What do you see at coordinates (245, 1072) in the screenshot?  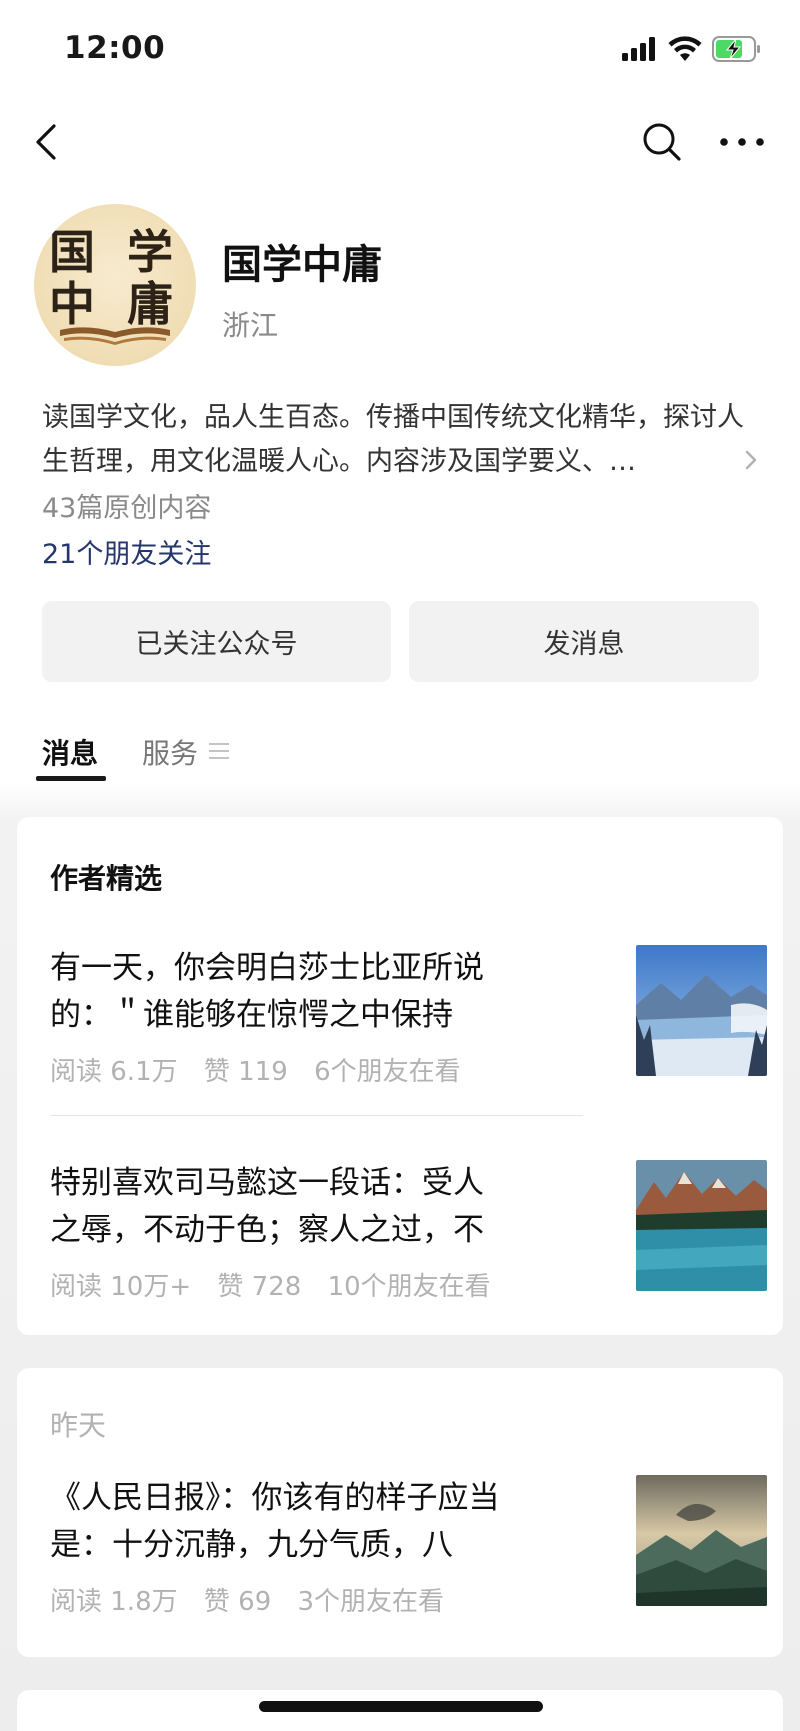 I see `article-likes: 赞 119` at bounding box center [245, 1072].